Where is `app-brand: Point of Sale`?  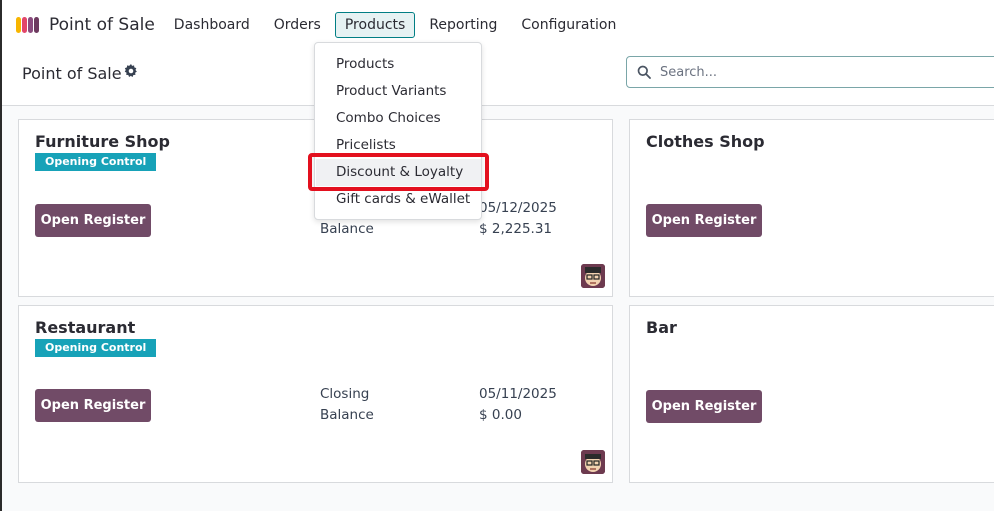 app-brand: Point of Sale is located at coordinates (85, 25).